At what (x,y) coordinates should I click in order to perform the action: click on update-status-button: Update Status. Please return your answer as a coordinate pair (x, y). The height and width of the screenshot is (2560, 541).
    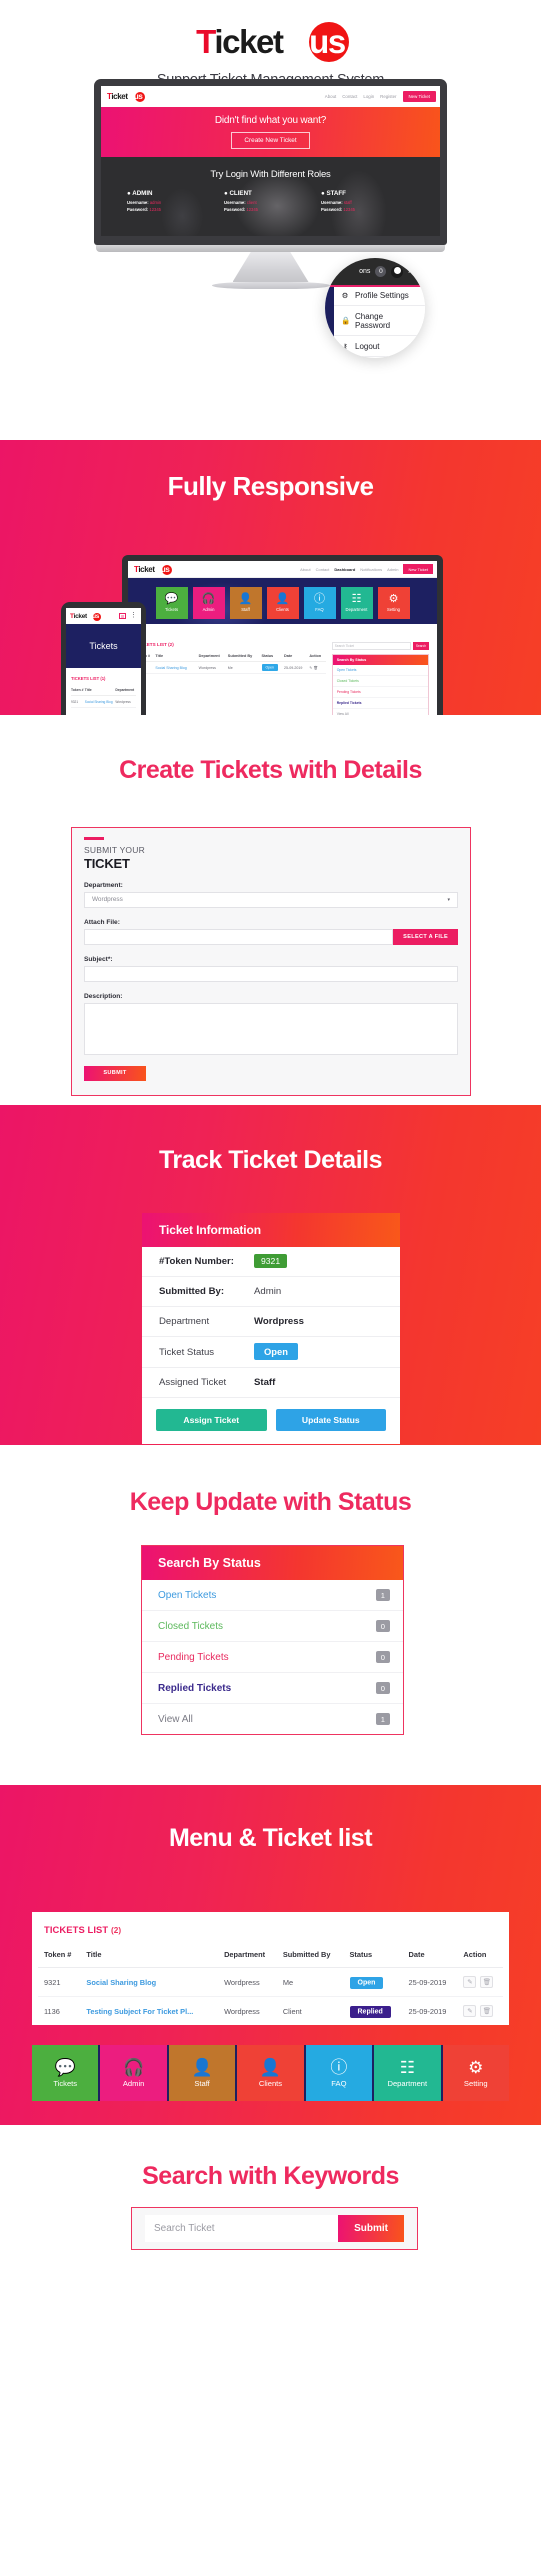
    Looking at the image, I should click on (330, 1420).